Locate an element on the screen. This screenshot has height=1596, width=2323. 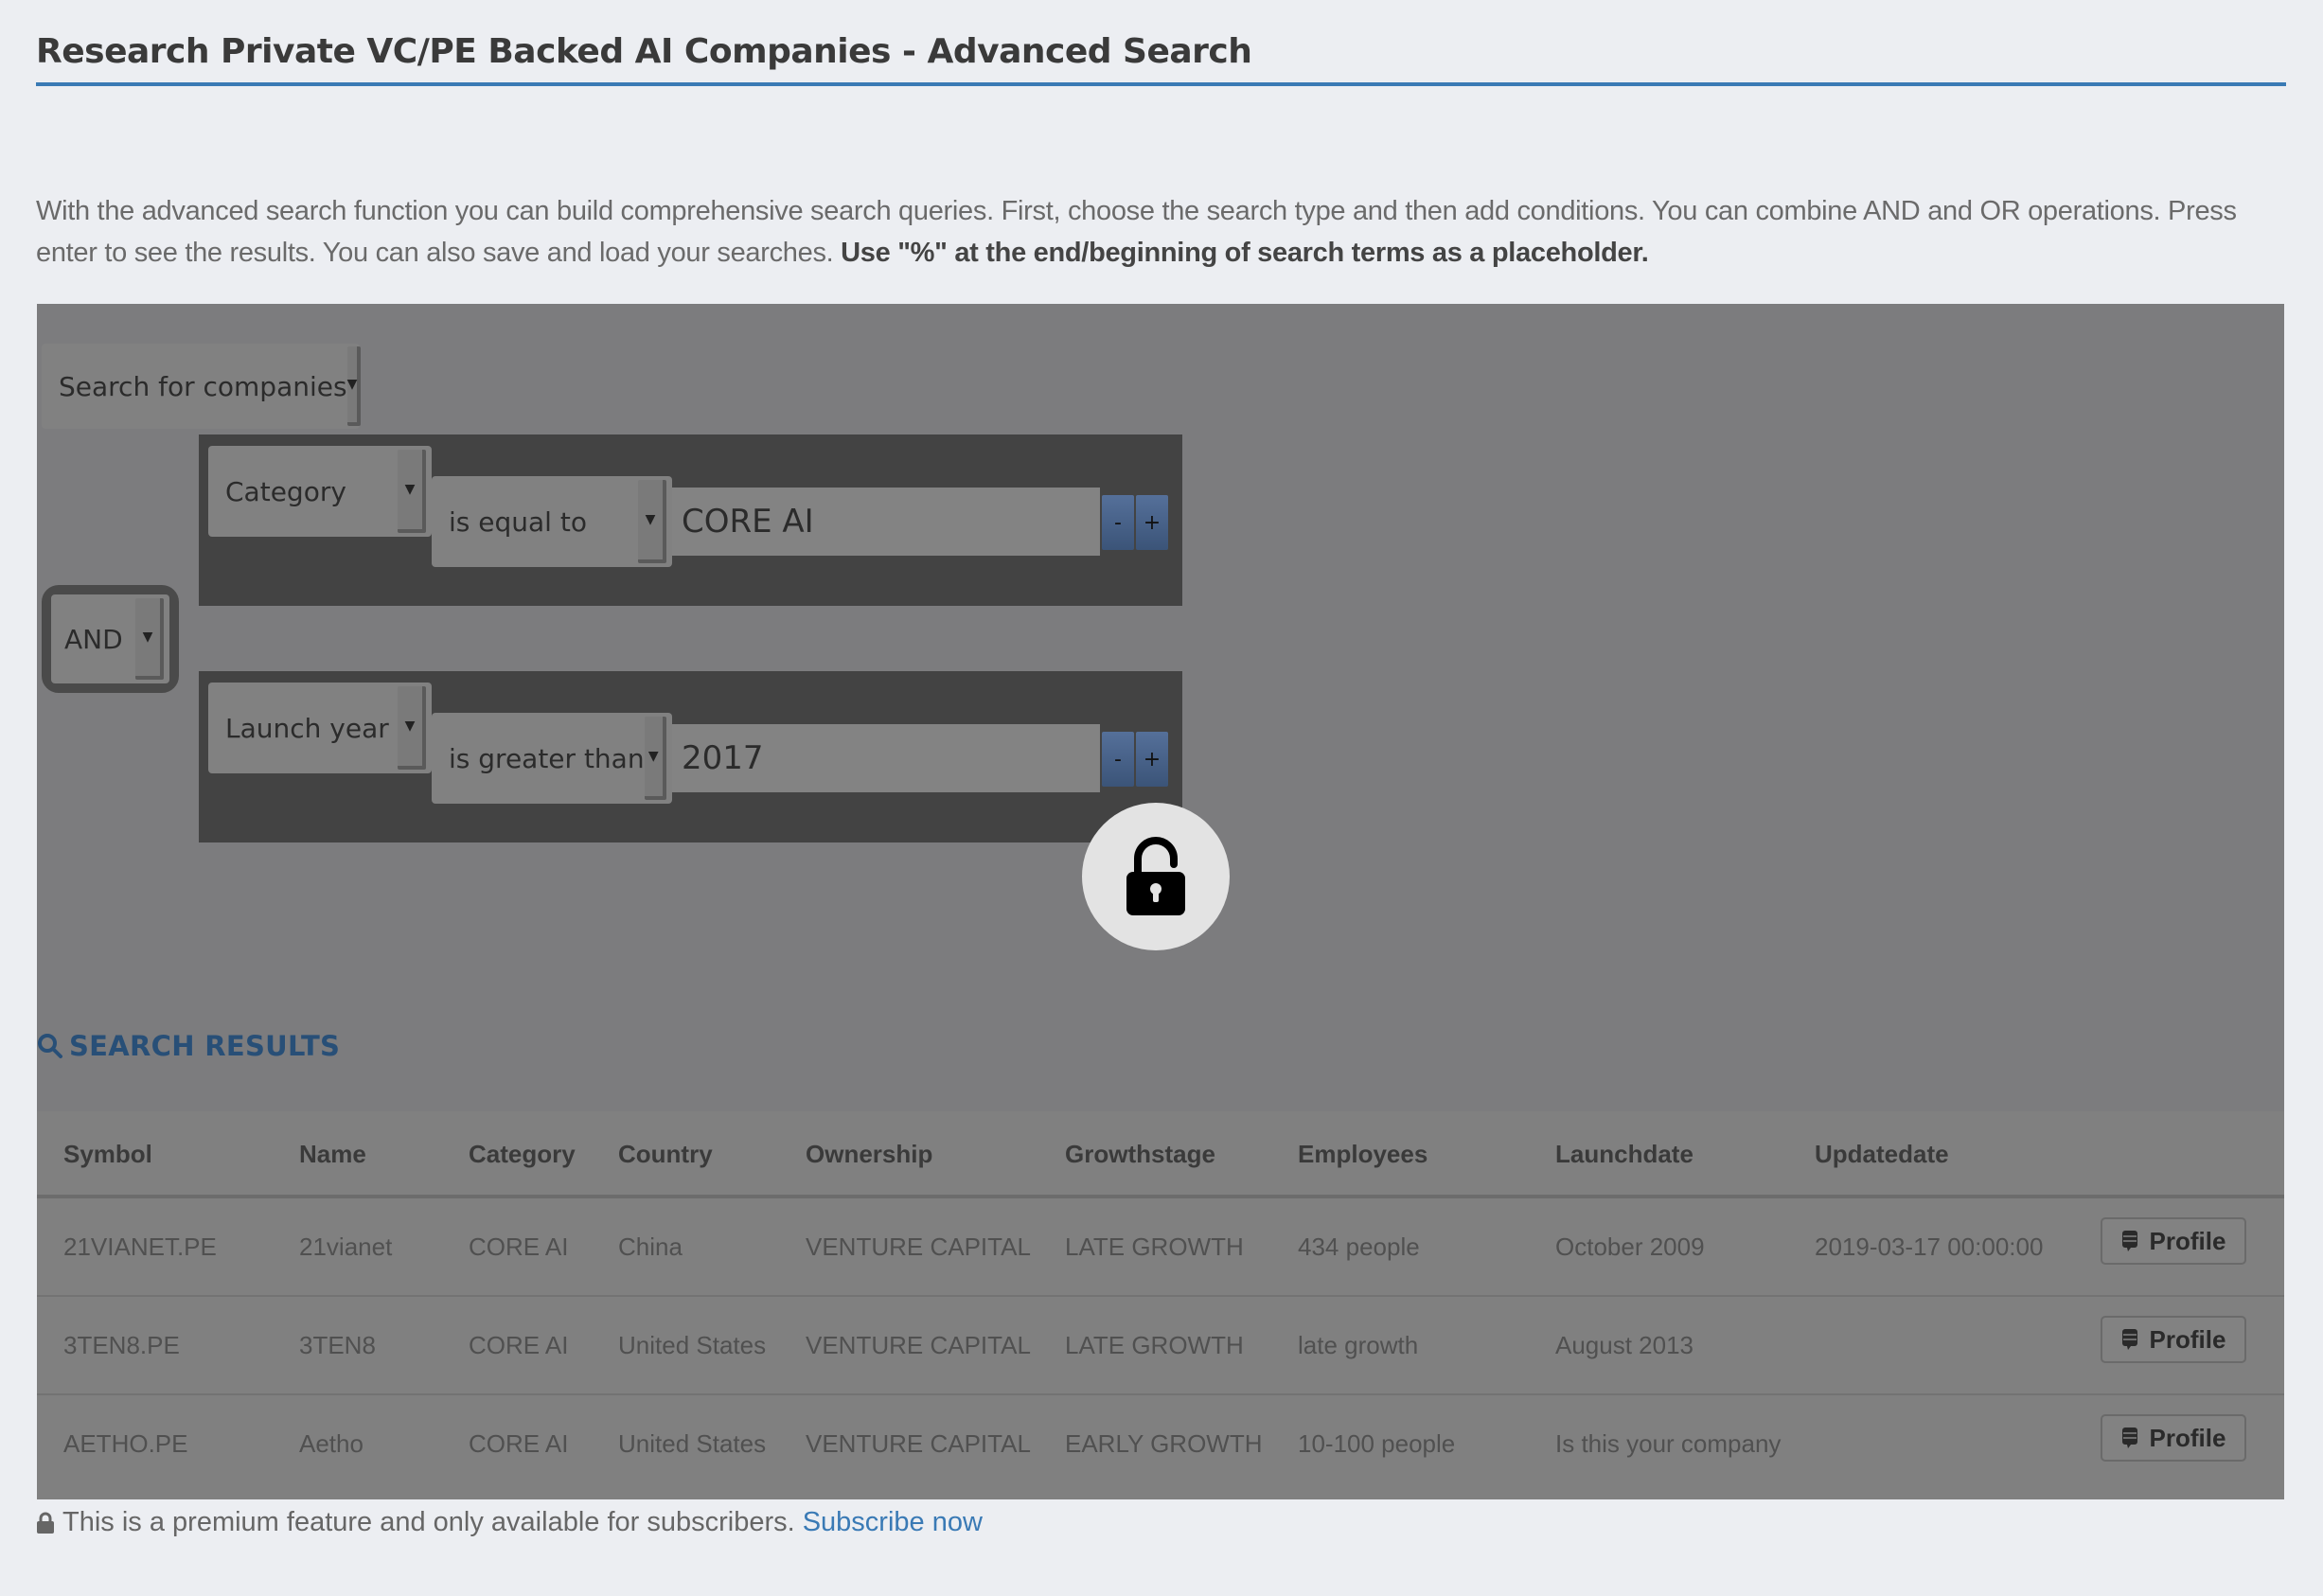
cell-employees: 434 people is located at coordinates (1359, 1246).